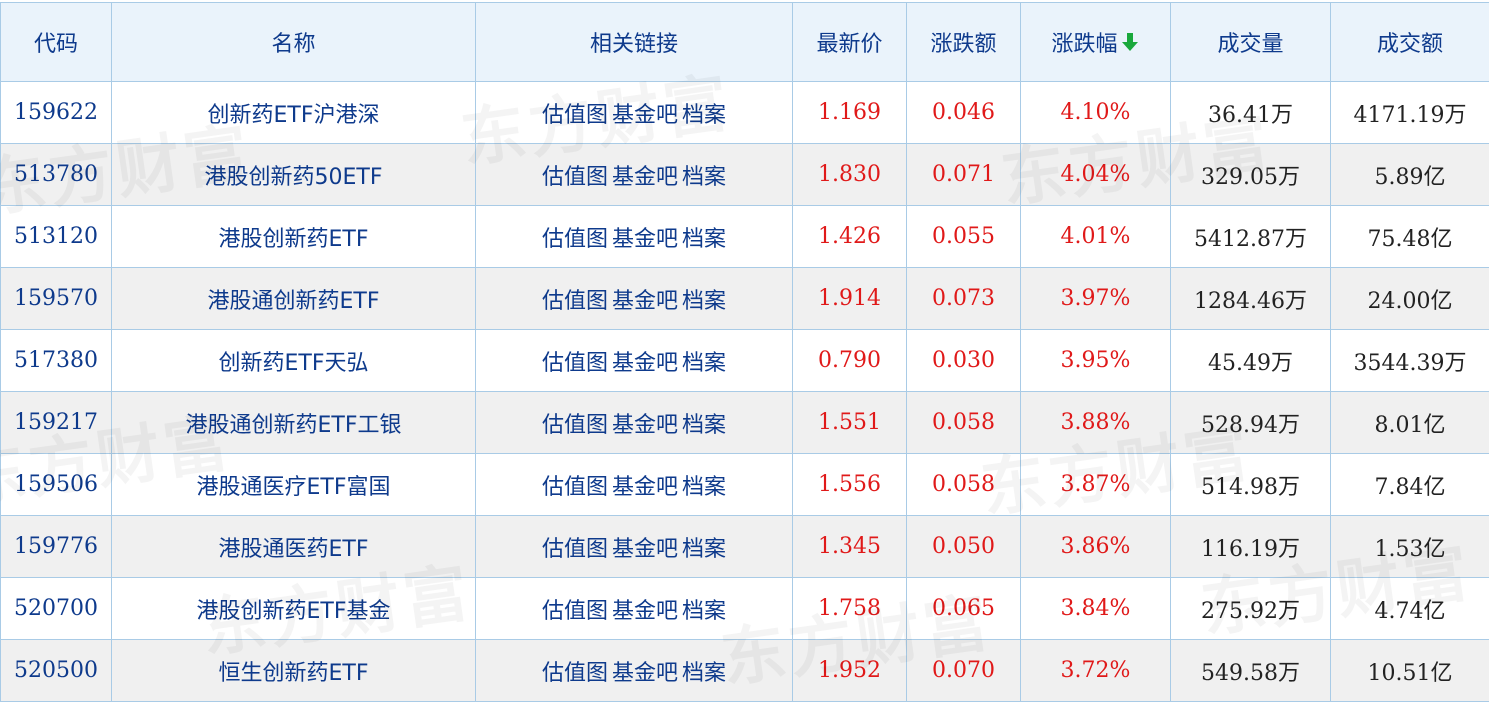  What do you see at coordinates (56, 547) in the screenshot?
I see `fund-code: 159776` at bounding box center [56, 547].